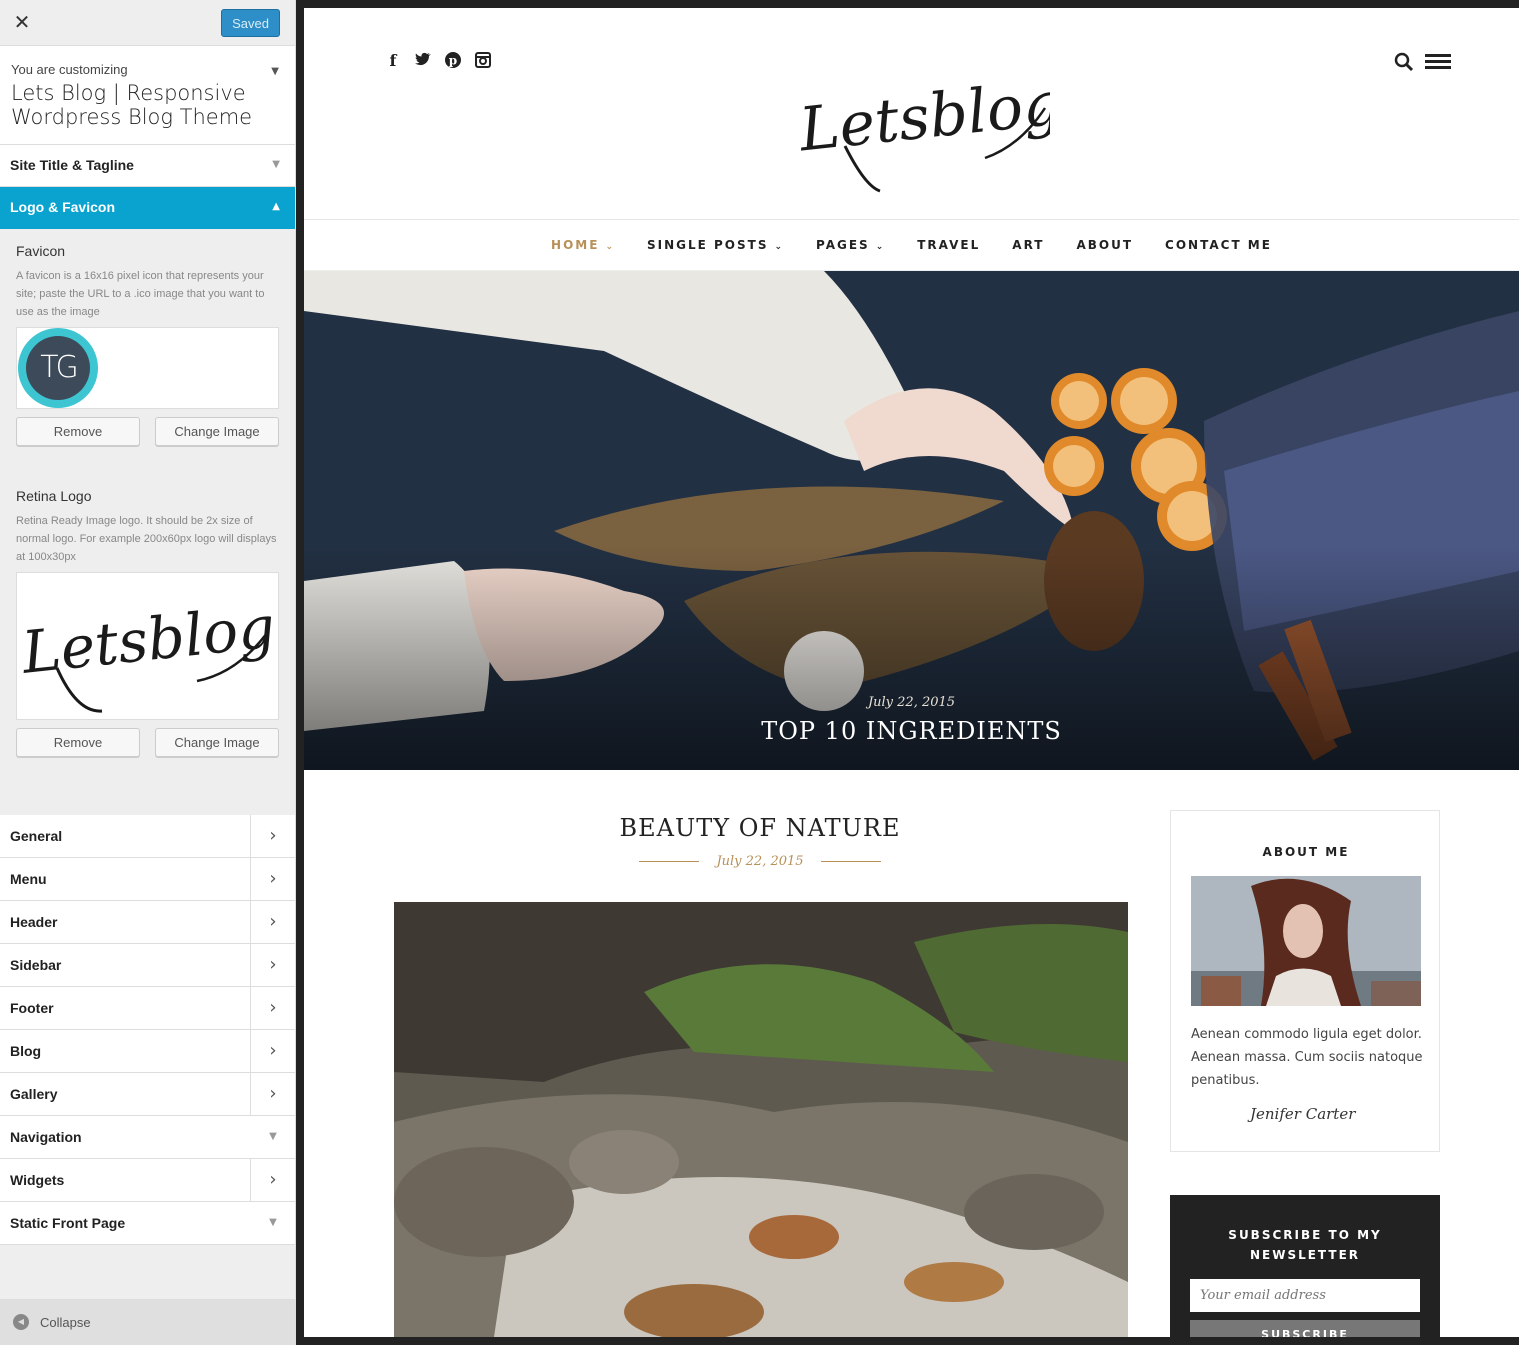  I want to click on twitter-icon, so click(423, 61).